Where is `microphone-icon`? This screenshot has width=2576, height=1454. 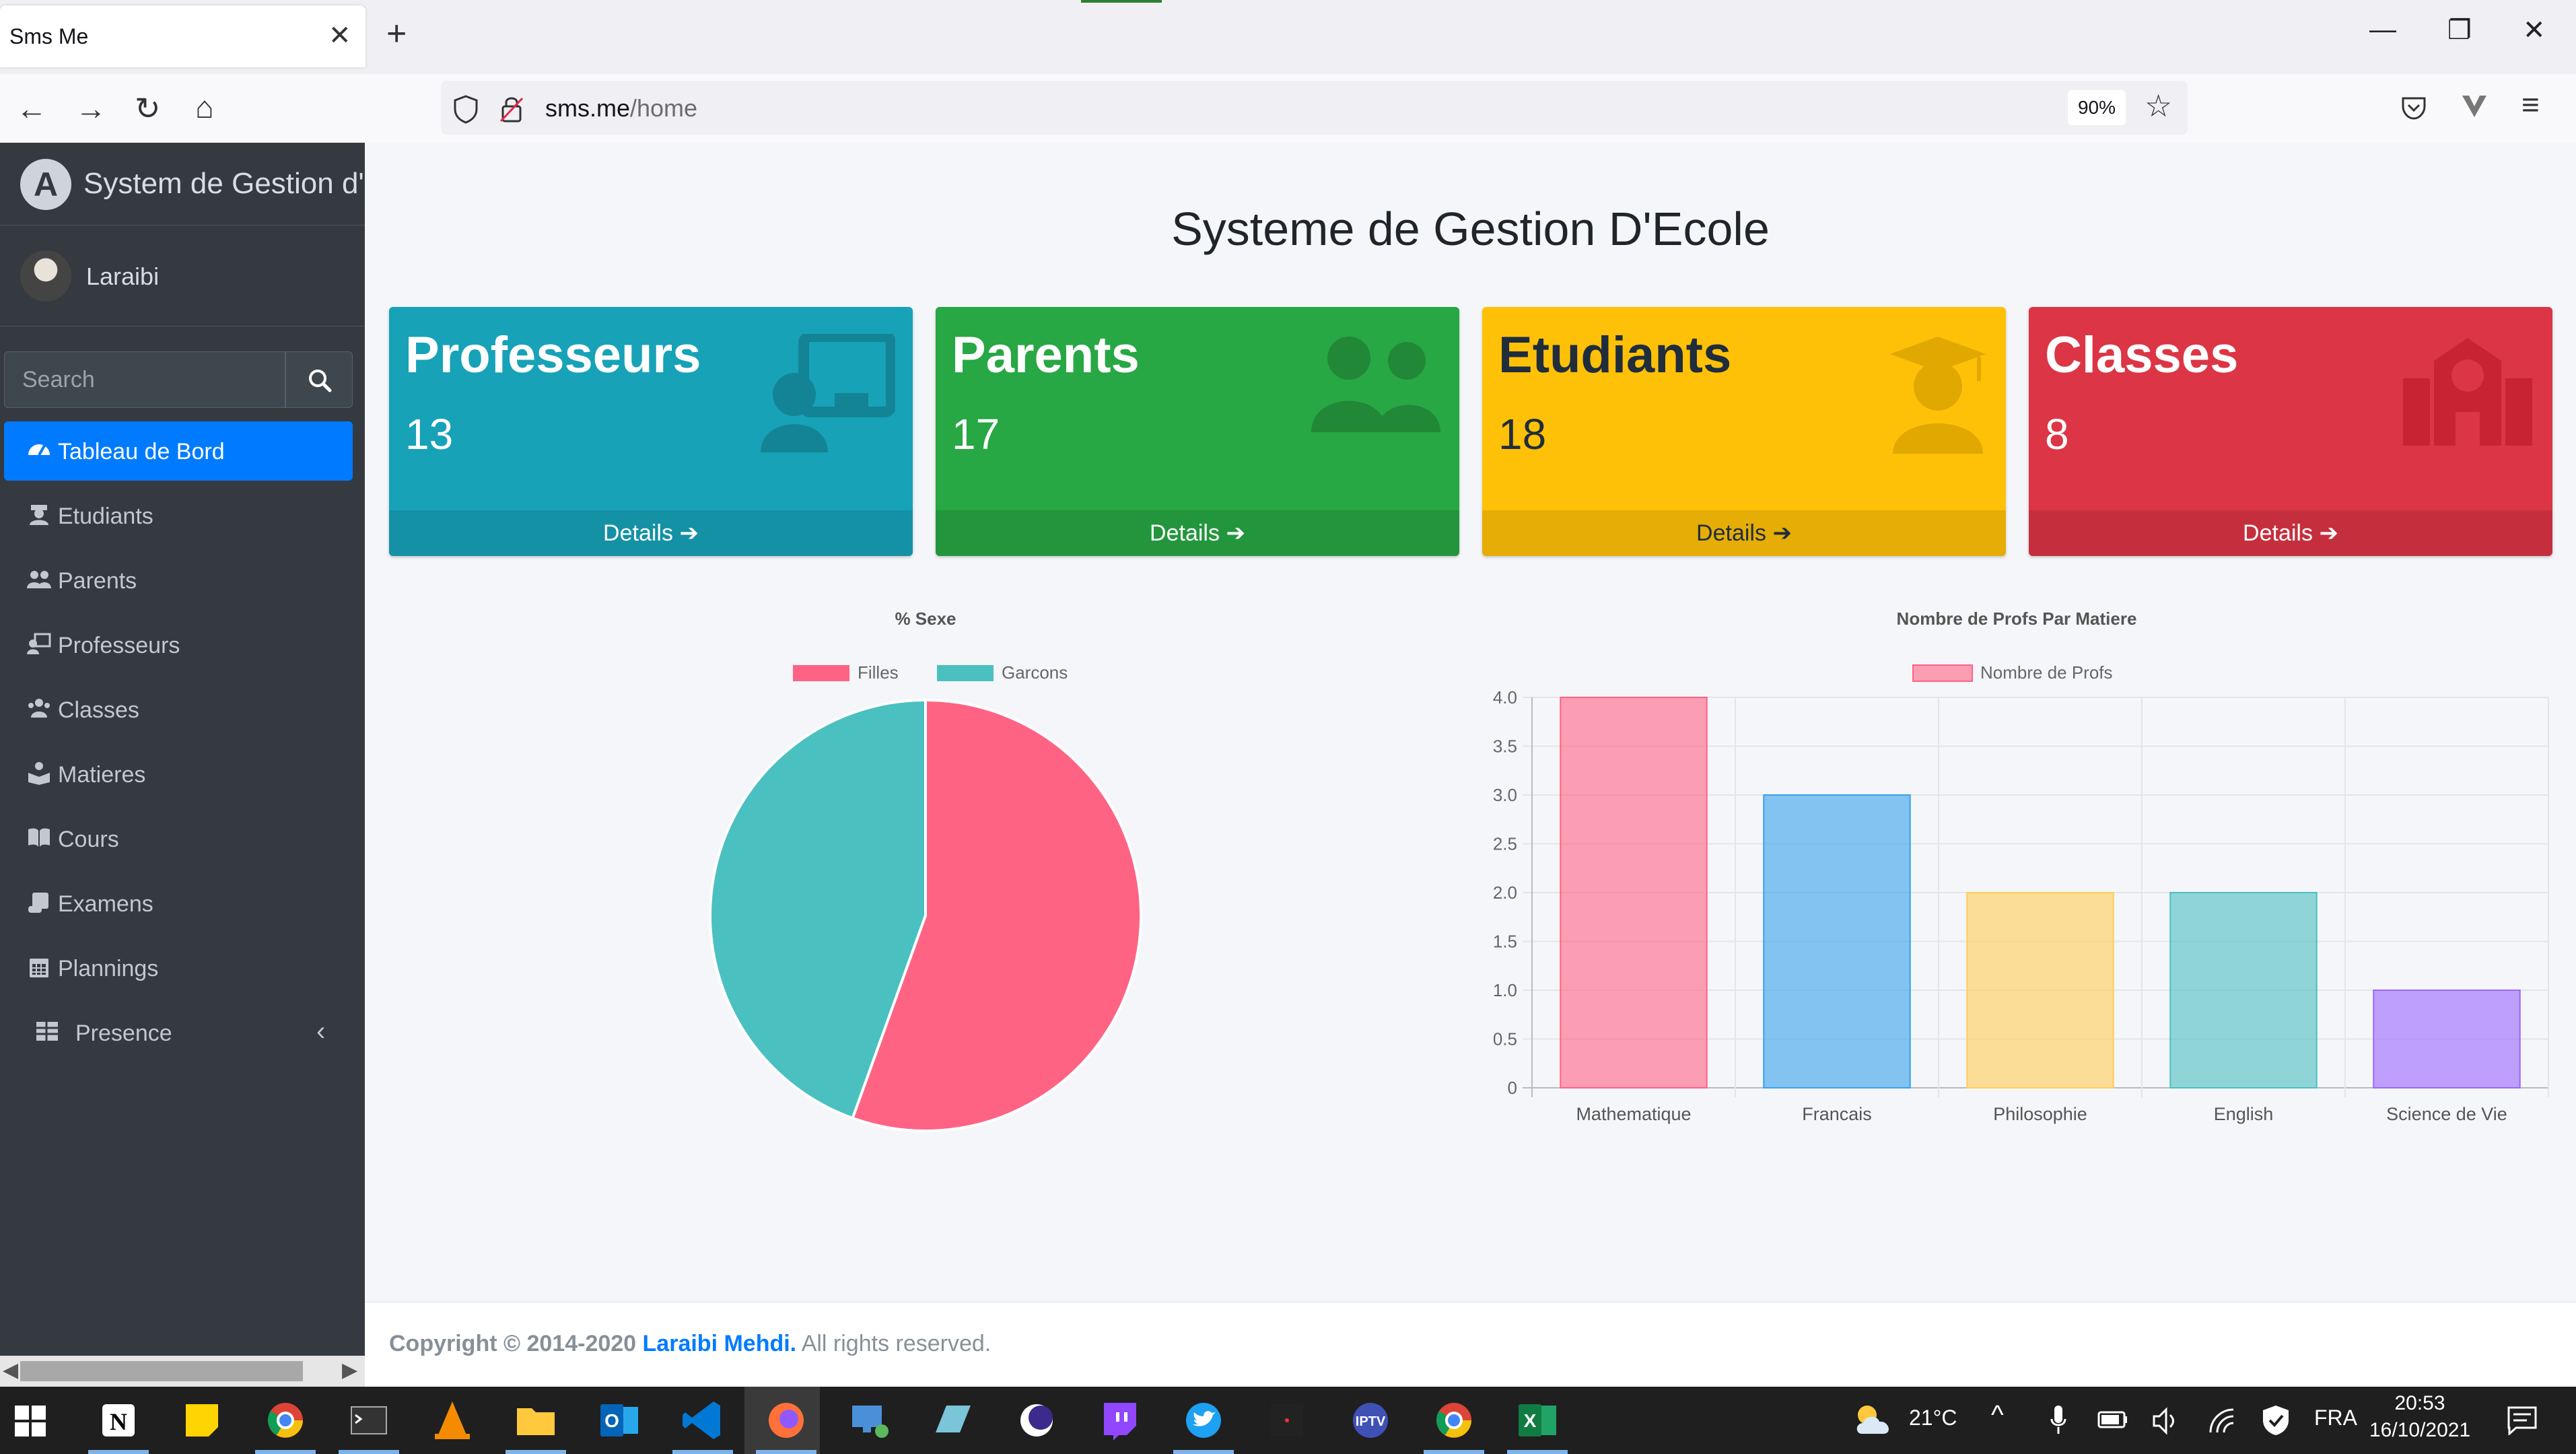
microphone-icon is located at coordinates (2058, 1420).